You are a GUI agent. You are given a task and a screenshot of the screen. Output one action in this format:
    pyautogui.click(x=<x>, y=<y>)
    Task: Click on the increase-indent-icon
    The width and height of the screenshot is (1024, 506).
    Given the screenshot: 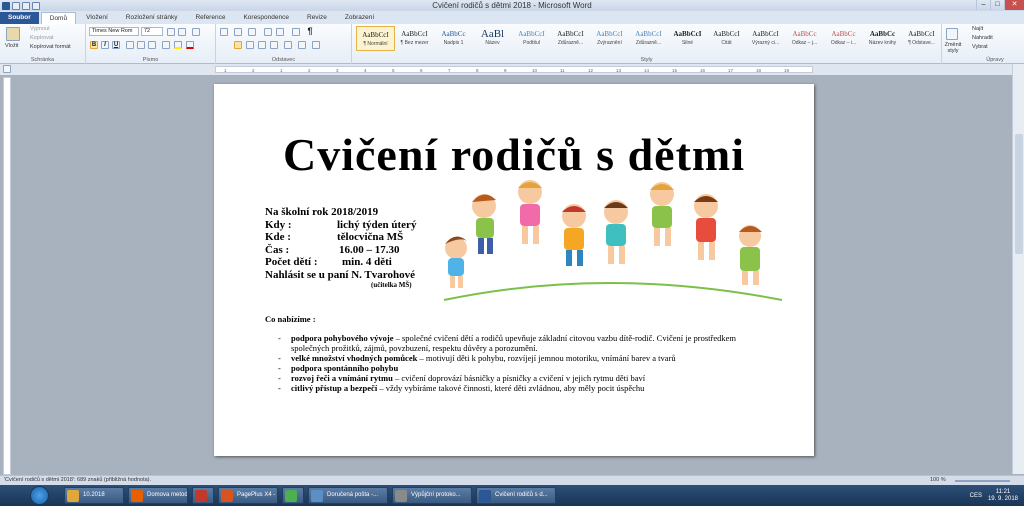 What is the action you would take?
    pyautogui.click(x=280, y=32)
    